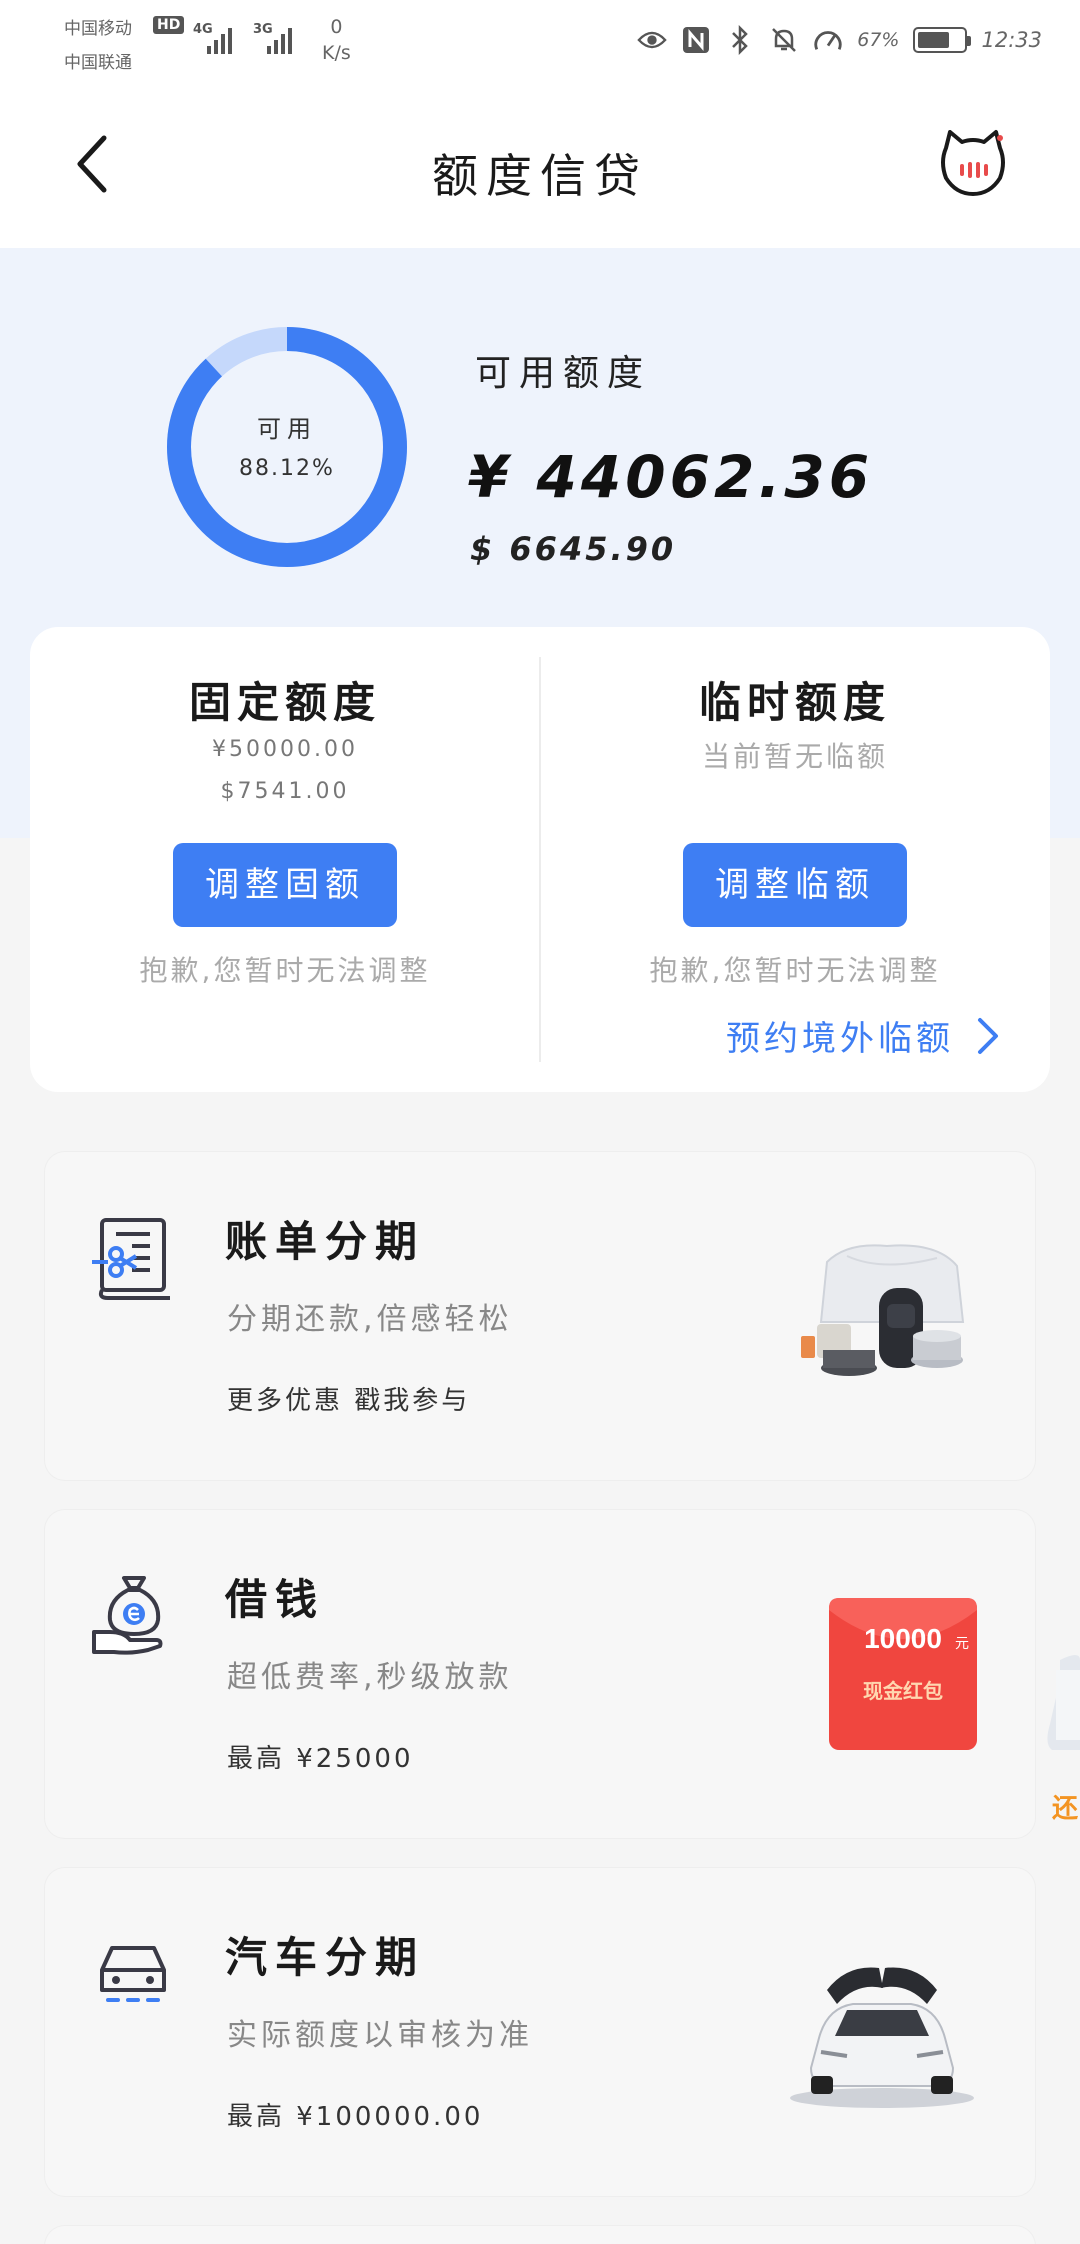 The width and height of the screenshot is (1080, 2244). Describe the element at coordinates (135, 1615) in the screenshot. I see `money-bag-icon` at that location.